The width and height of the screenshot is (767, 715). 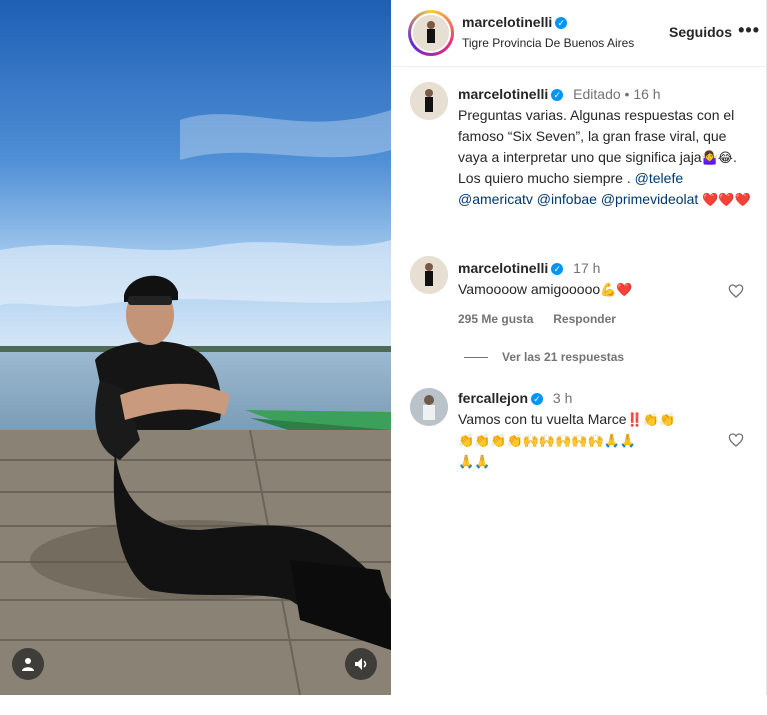 What do you see at coordinates (584, 319) in the screenshot?
I see `reply-button: Responder` at bounding box center [584, 319].